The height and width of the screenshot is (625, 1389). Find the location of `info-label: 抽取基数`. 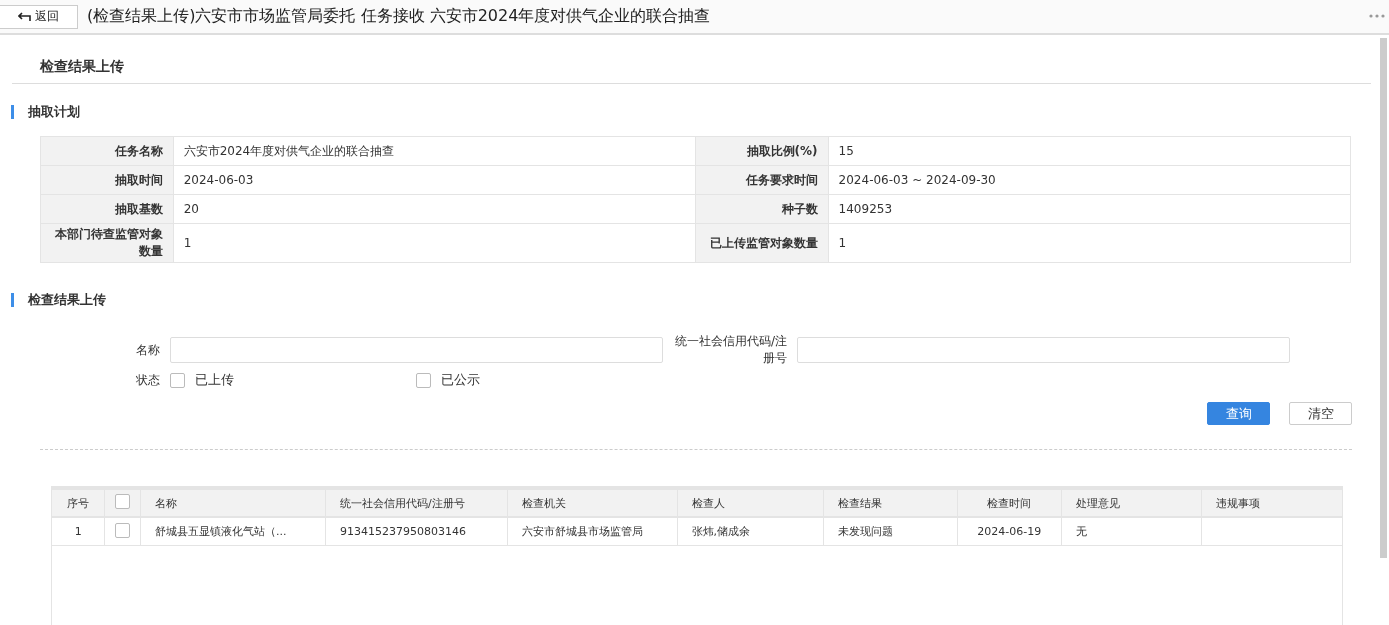

info-label: 抽取基数 is located at coordinates (107, 209).